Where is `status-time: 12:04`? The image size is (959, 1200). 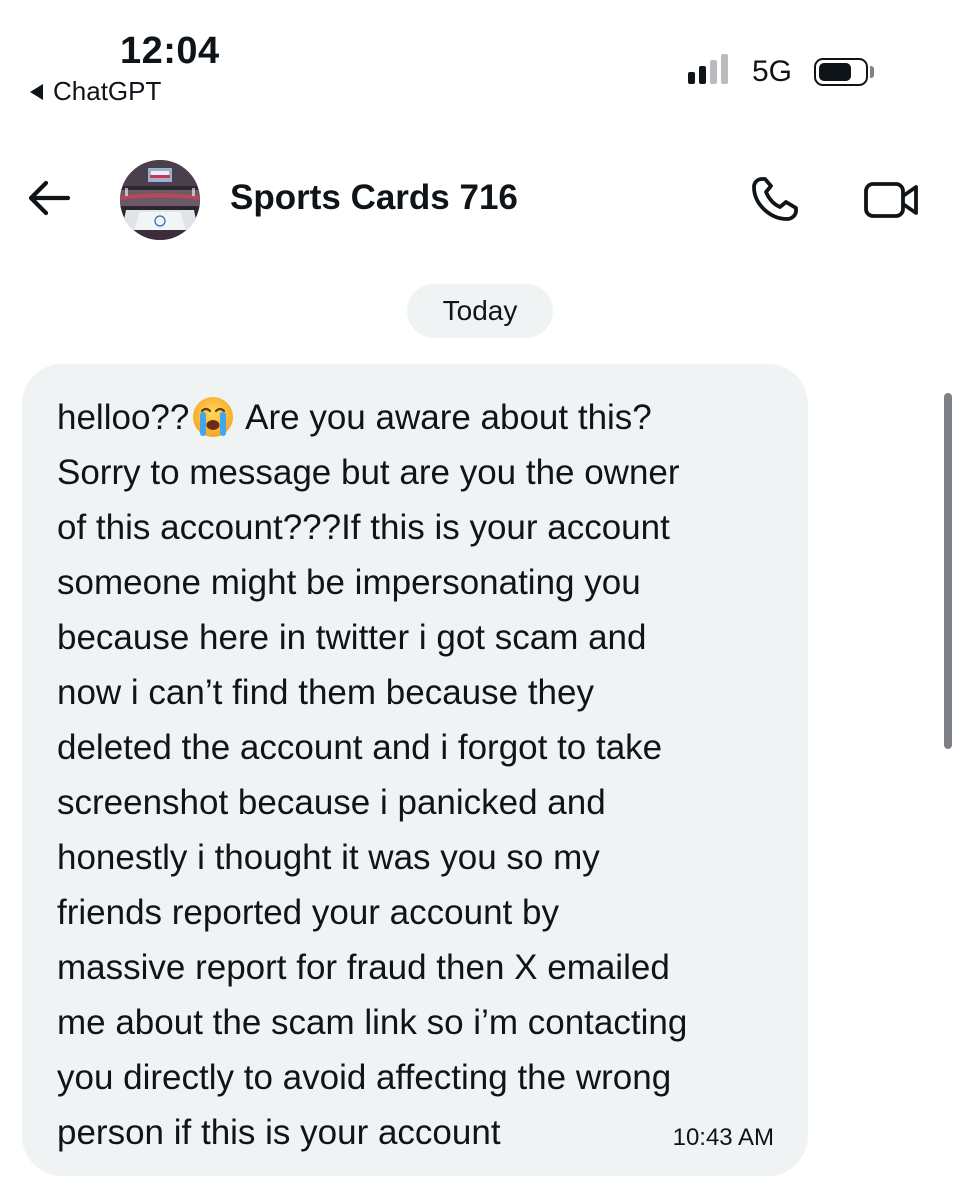 status-time: 12:04 is located at coordinates (170, 51).